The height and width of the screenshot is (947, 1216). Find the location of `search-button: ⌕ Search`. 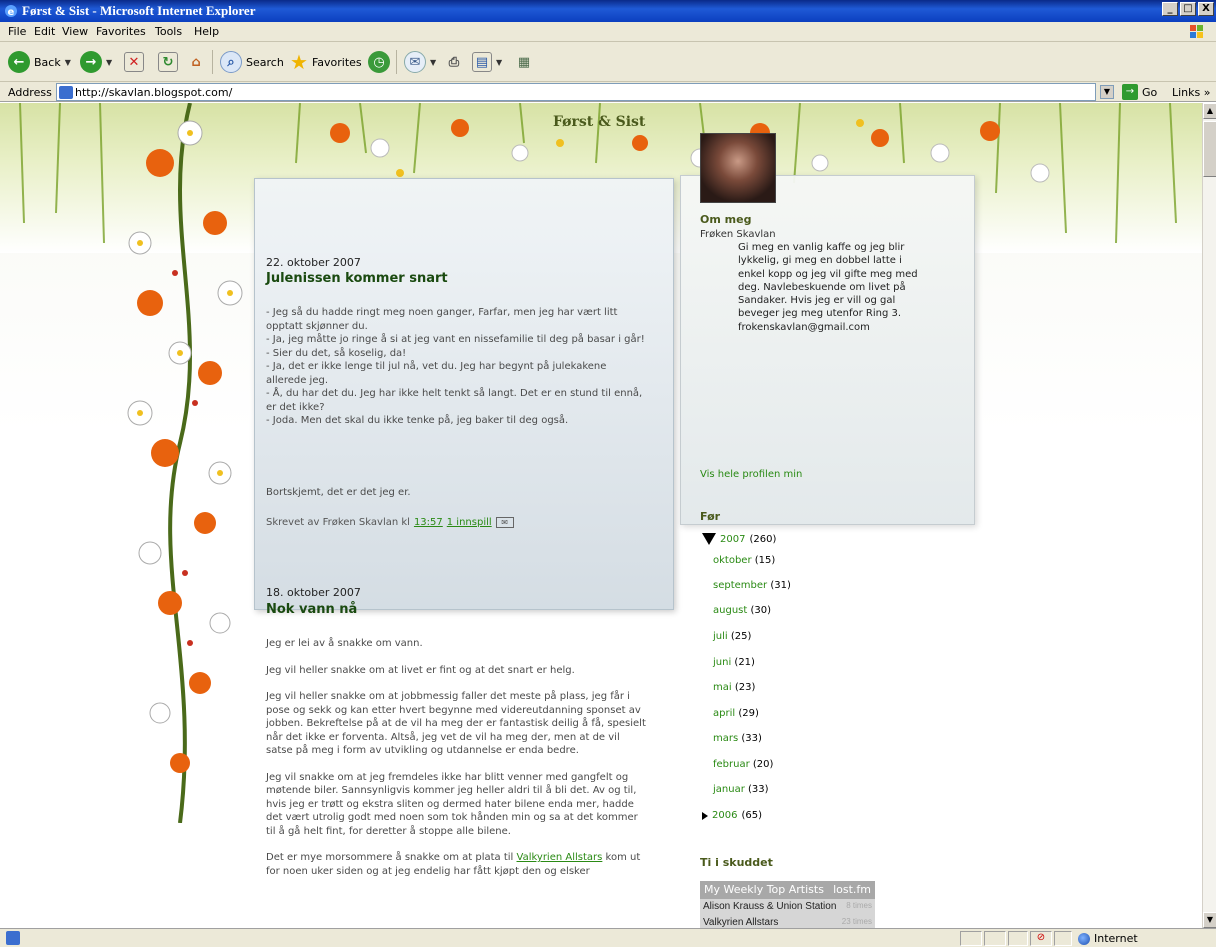

search-button: ⌕ Search is located at coordinates (252, 62).